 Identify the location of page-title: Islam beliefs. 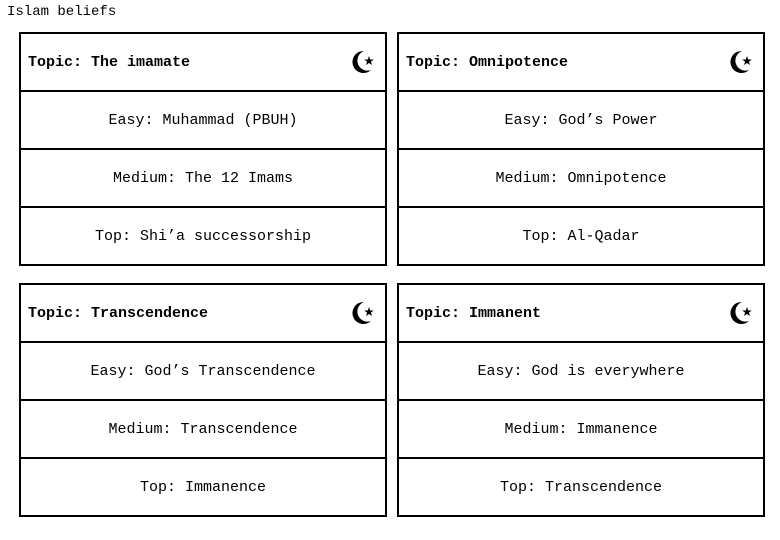
(62, 12).